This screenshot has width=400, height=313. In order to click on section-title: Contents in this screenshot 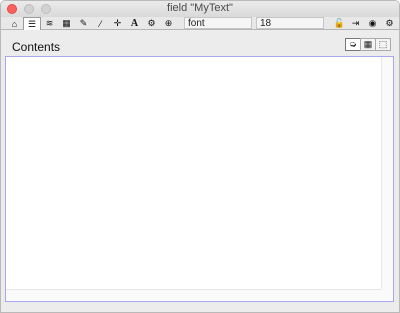, I will do `click(36, 47)`.